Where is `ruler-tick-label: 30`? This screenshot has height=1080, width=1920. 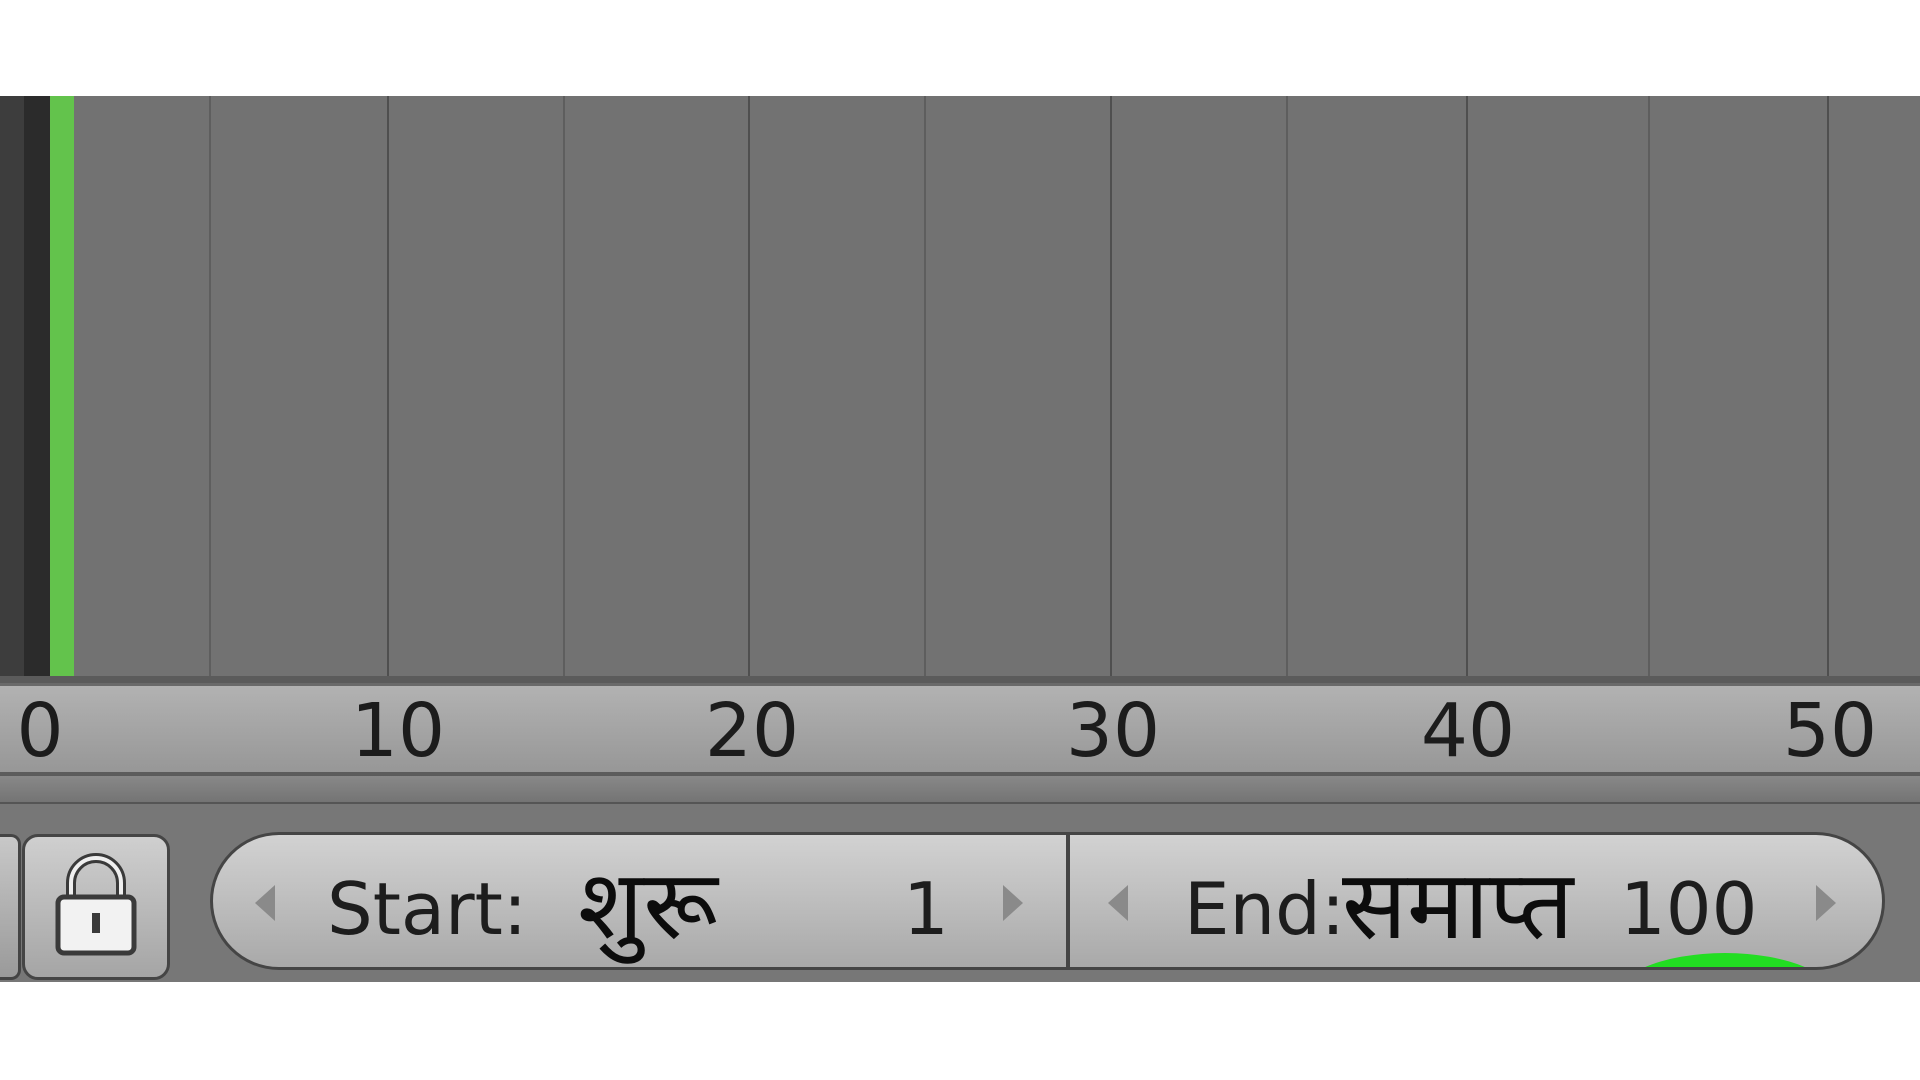
ruler-tick-label: 30 is located at coordinates (1113, 731).